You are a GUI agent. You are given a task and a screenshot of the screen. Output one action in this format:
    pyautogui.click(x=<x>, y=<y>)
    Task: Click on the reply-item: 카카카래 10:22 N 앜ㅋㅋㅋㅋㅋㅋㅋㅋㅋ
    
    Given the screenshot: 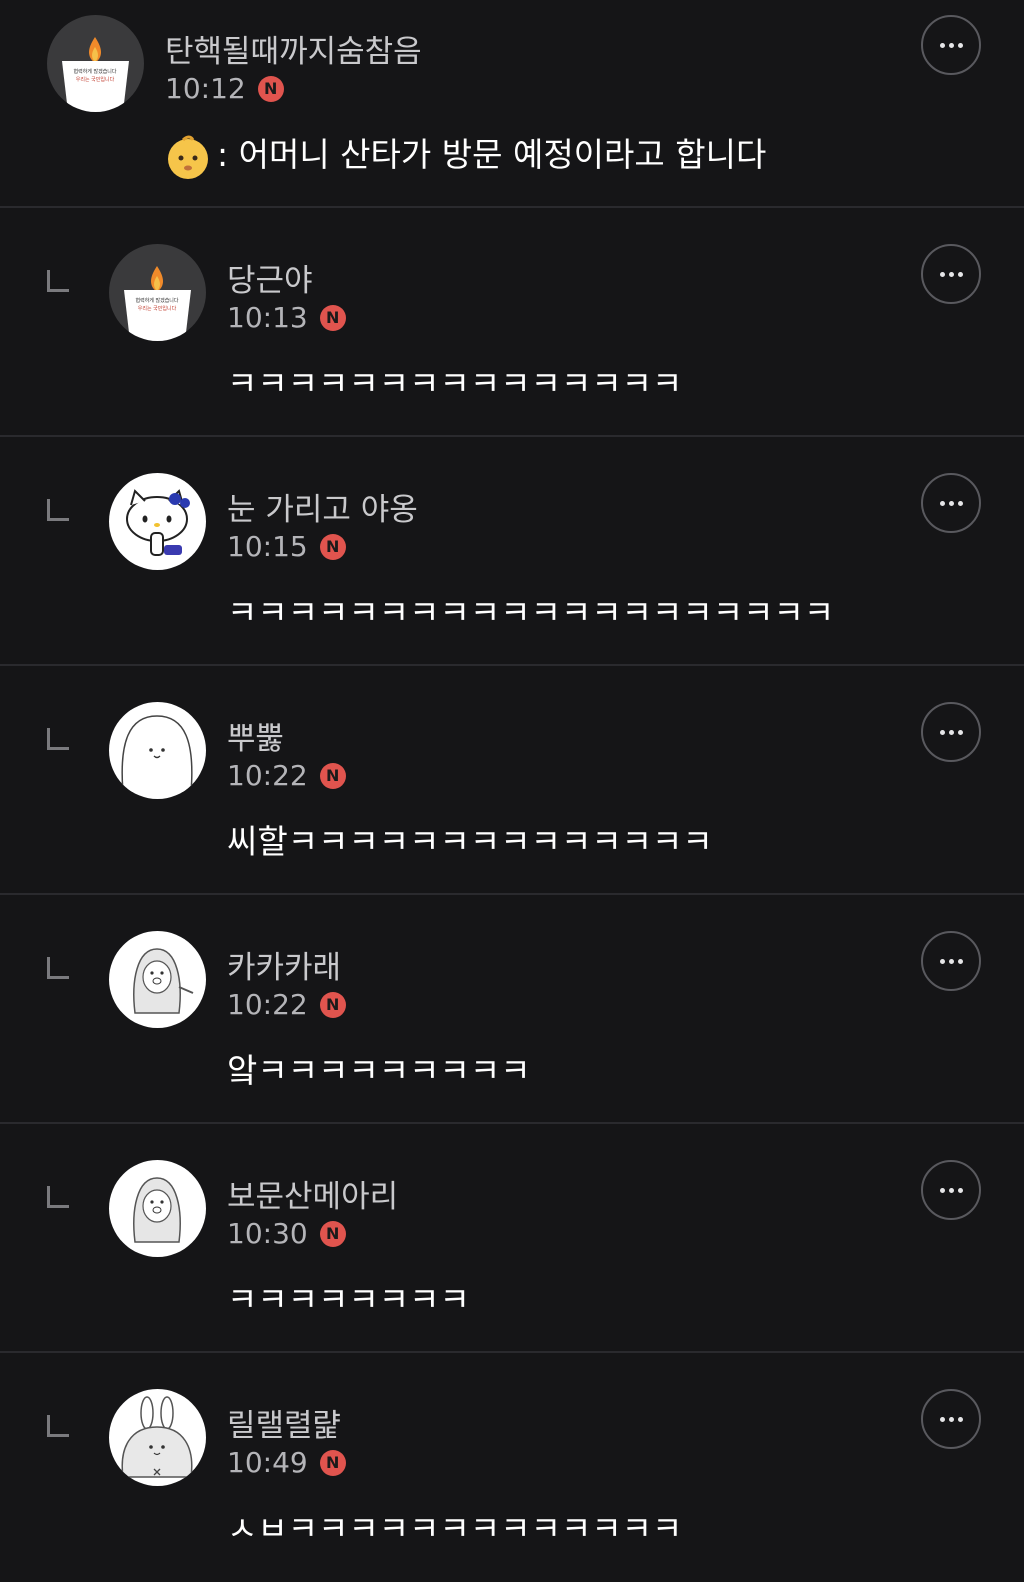 What is the action you would take?
    pyautogui.click(x=512, y=1009)
    